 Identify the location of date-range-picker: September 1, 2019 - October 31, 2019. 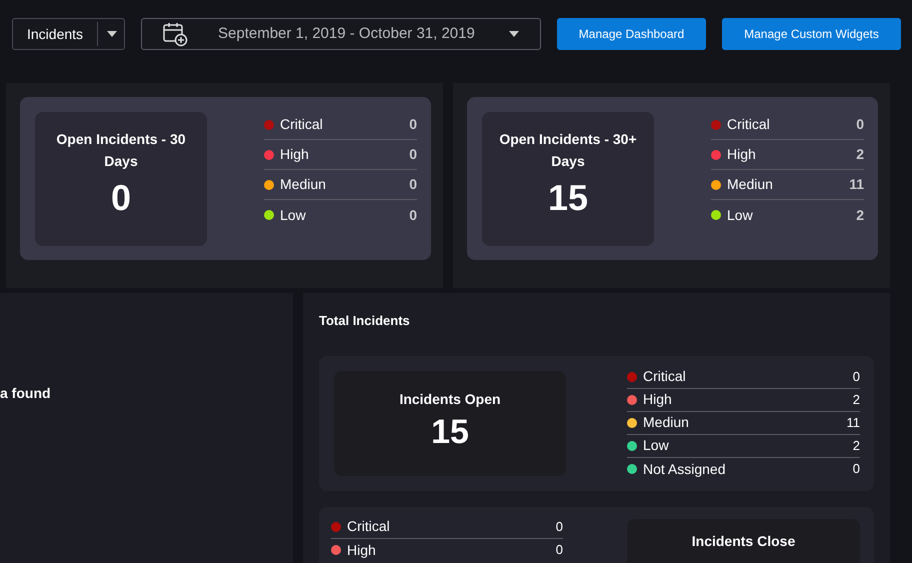
(341, 34).